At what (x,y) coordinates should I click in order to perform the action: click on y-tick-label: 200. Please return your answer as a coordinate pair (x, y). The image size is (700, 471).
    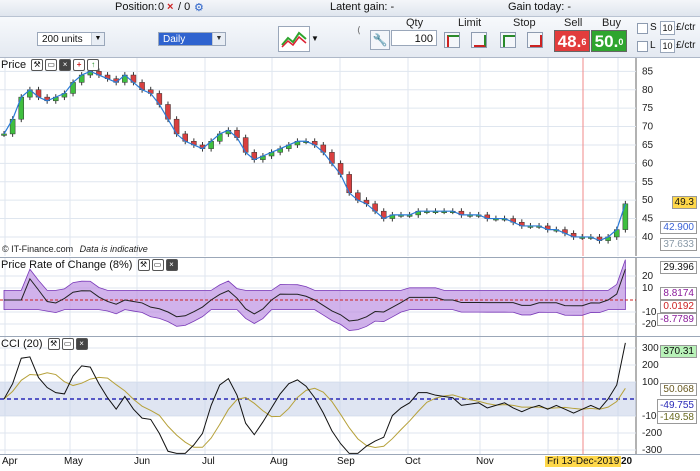
    Looking at the image, I should click on (650, 365).